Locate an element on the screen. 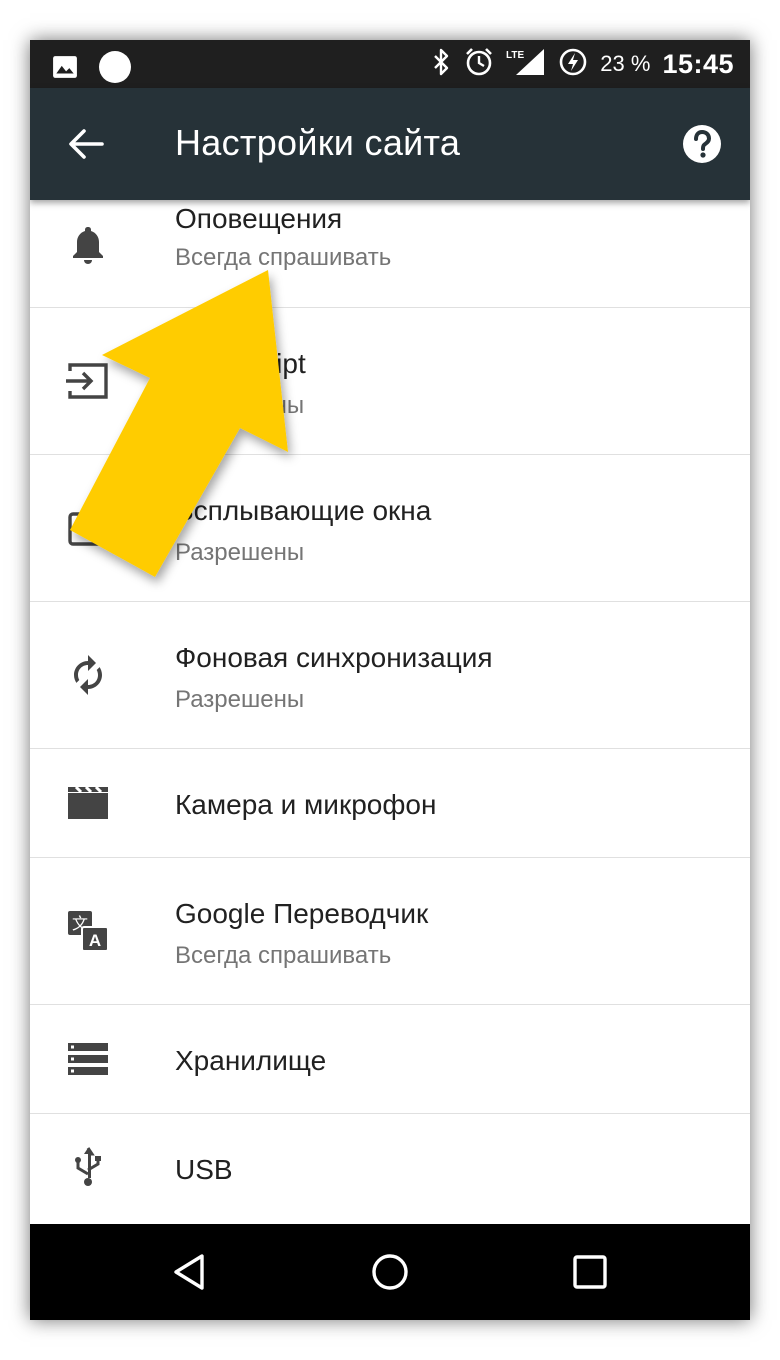 The image size is (780, 1360). input-icon is located at coordinates (87, 381).